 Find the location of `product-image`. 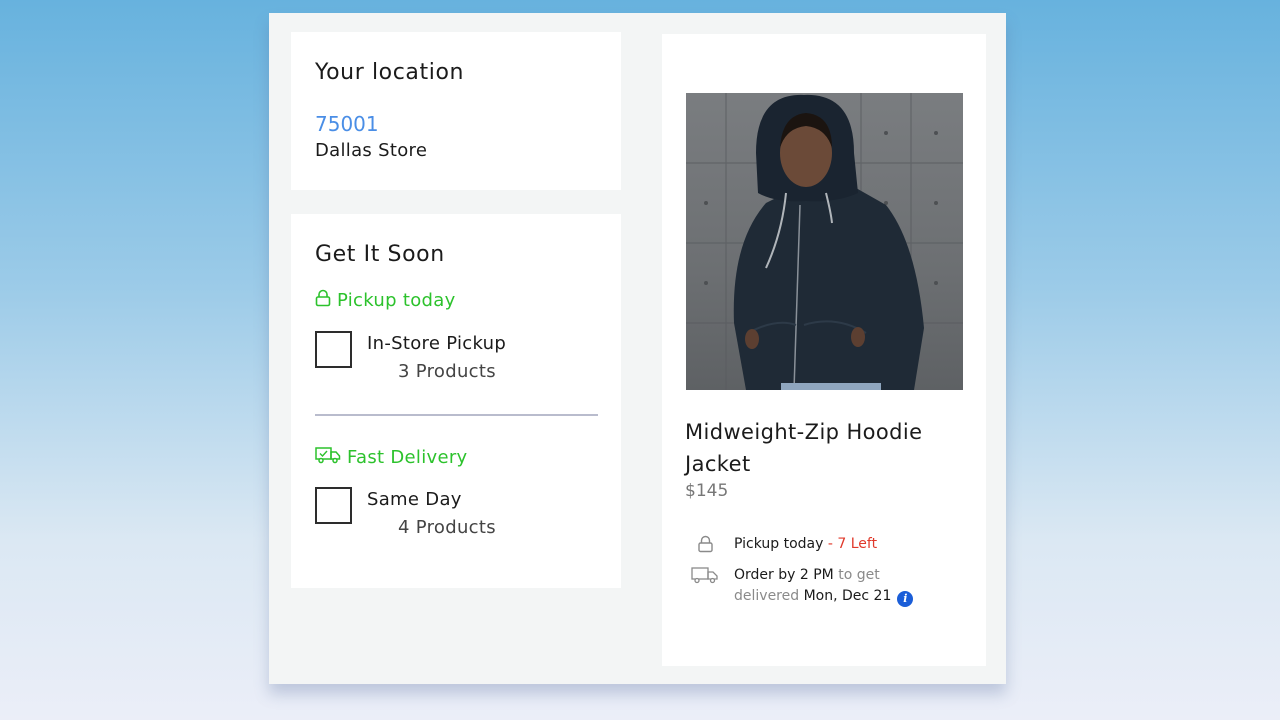

product-image is located at coordinates (824, 241).